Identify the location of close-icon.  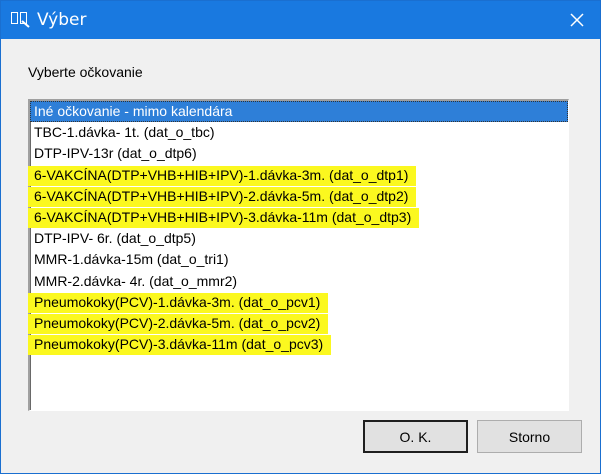
(577, 20).